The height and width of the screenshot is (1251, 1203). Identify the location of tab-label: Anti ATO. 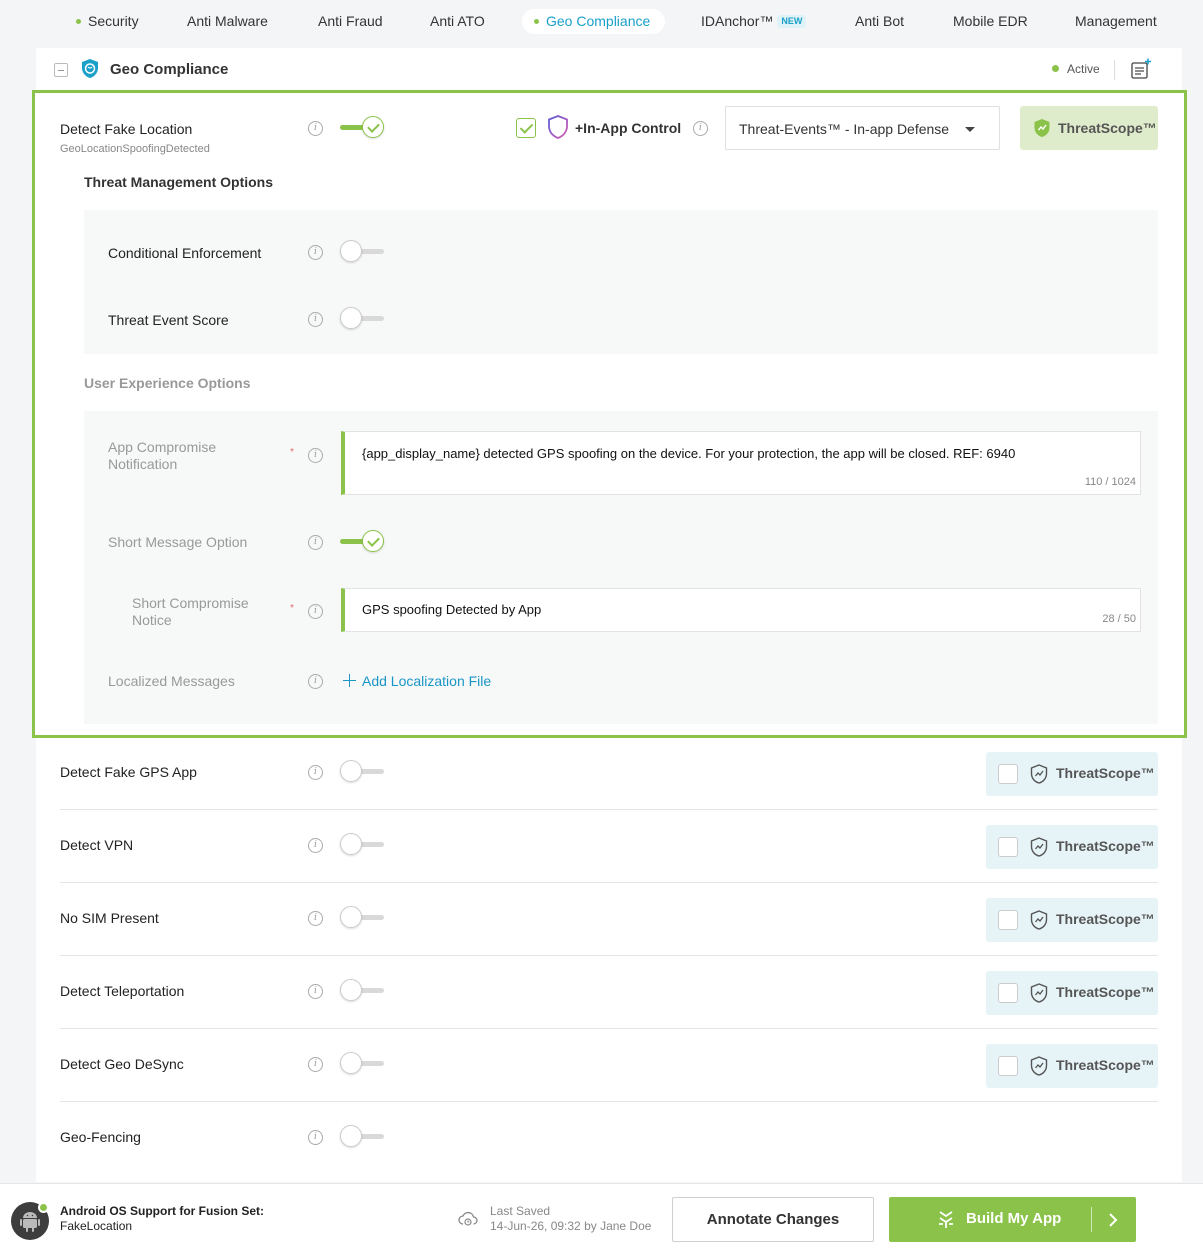
(457, 21).